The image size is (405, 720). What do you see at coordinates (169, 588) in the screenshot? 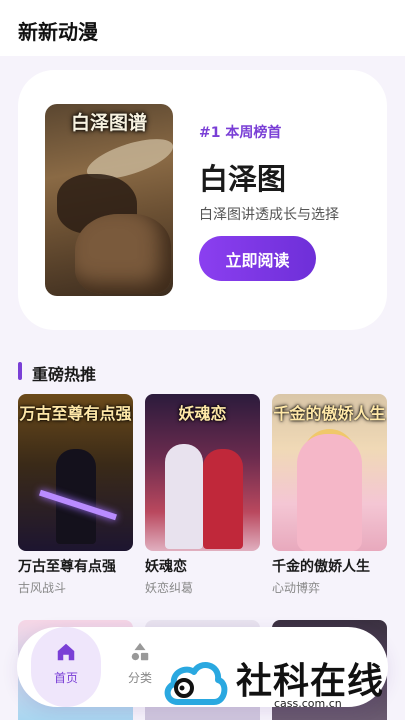
I see `comic-tag: 妖恋纠葛` at bounding box center [169, 588].